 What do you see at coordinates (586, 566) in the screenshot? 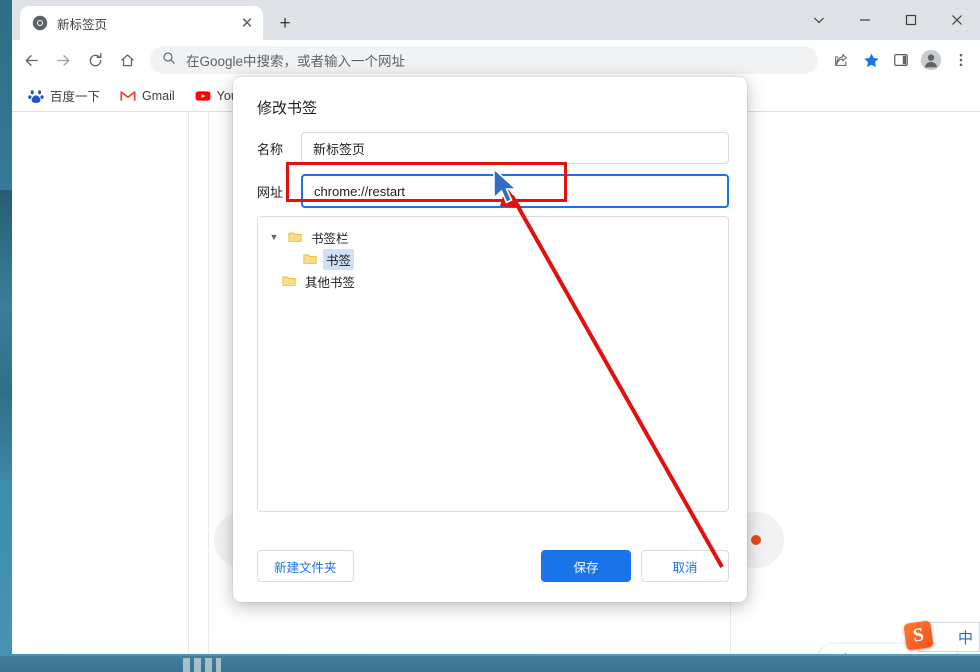
I see `save-button: 保存` at bounding box center [586, 566].